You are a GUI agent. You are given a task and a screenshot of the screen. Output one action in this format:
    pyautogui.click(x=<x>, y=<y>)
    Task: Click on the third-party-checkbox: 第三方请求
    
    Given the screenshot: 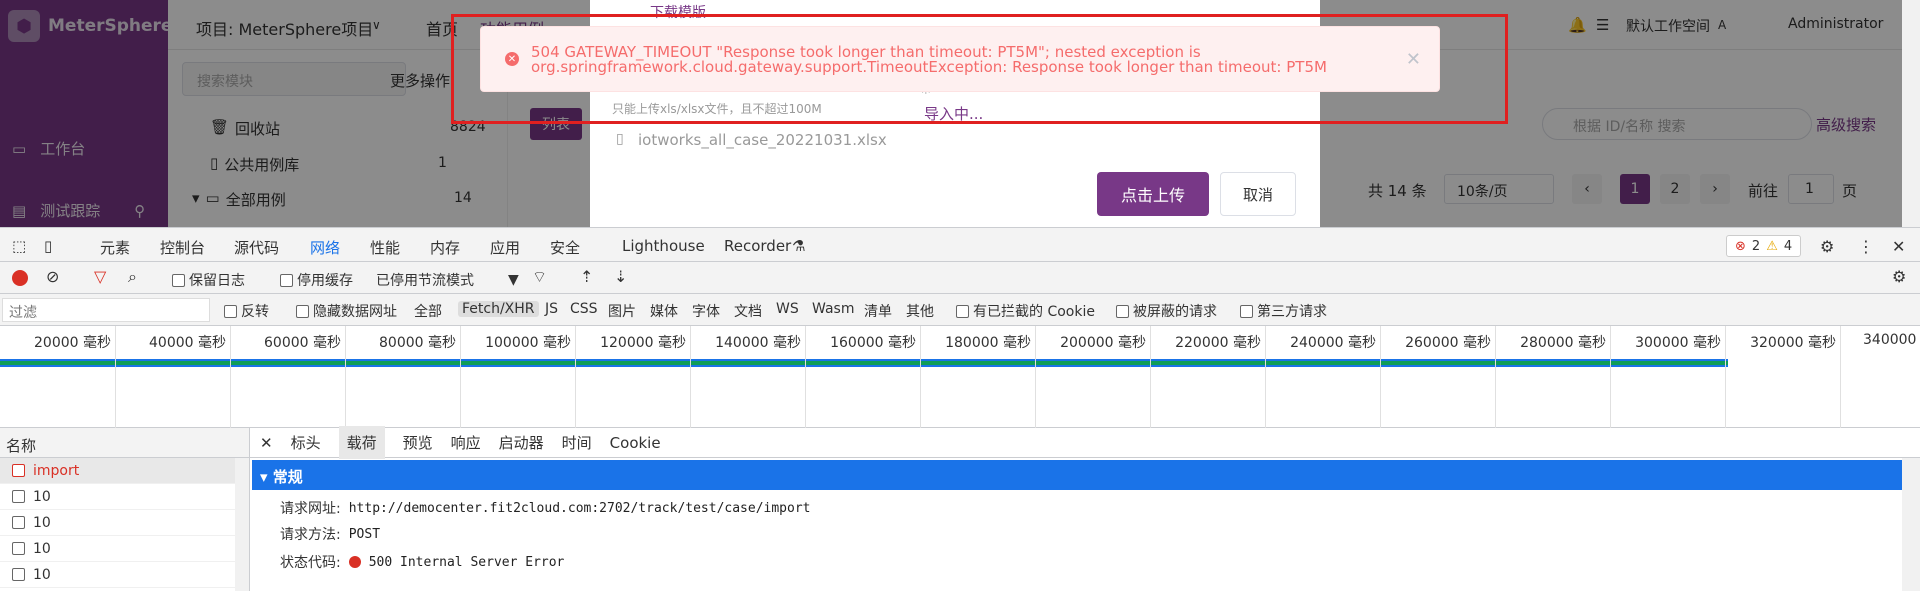 What is the action you would take?
    pyautogui.click(x=1283, y=311)
    